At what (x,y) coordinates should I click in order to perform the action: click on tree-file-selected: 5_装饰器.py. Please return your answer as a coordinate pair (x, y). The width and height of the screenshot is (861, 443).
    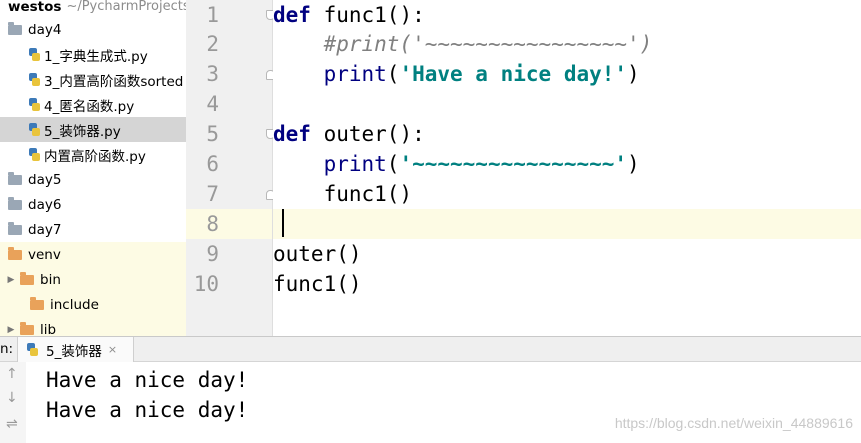
    Looking at the image, I should click on (93, 129).